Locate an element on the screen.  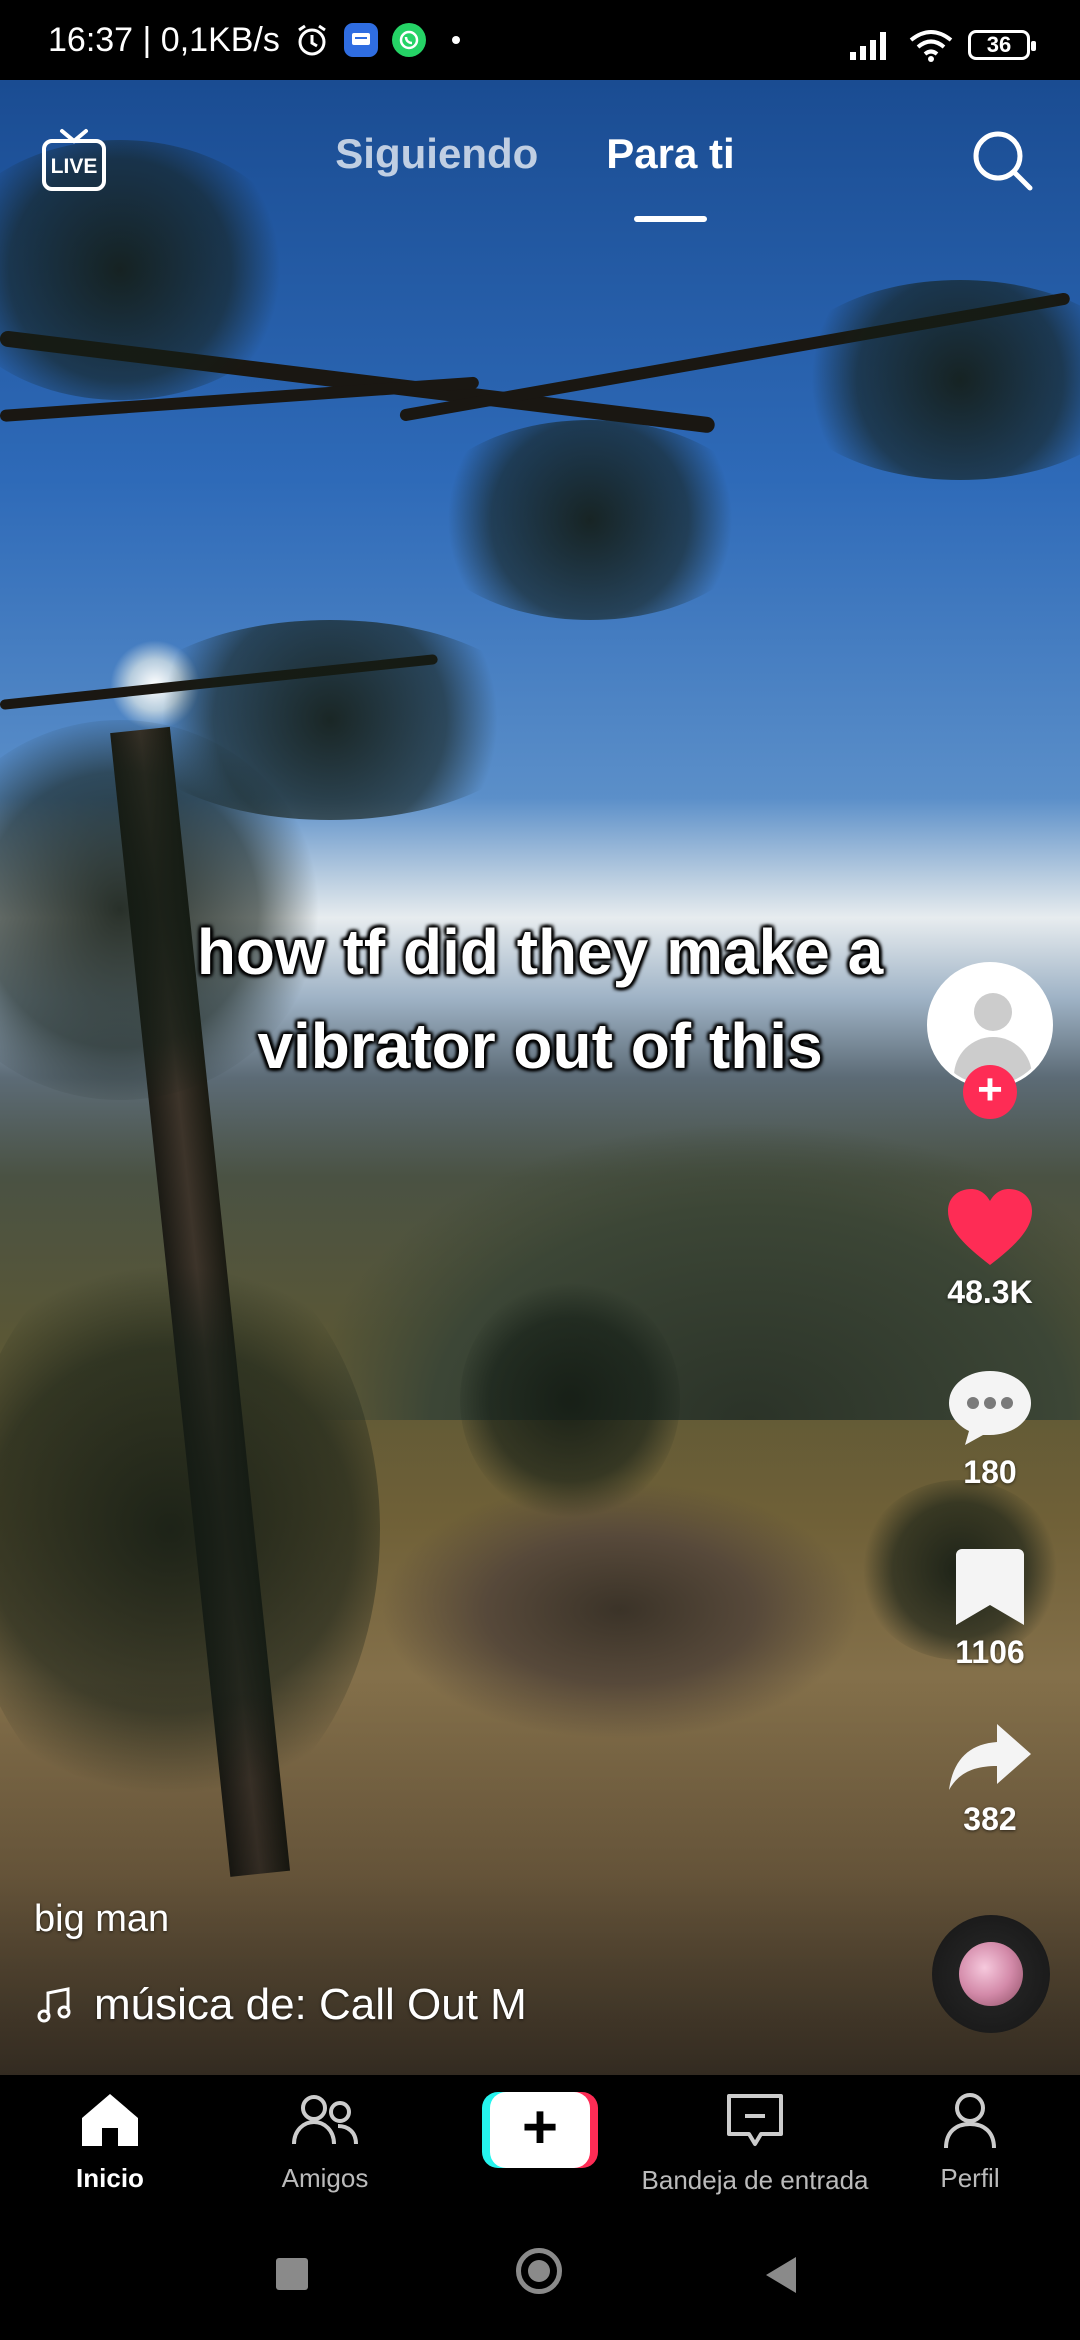
home-icon is located at coordinates (110, 2120).